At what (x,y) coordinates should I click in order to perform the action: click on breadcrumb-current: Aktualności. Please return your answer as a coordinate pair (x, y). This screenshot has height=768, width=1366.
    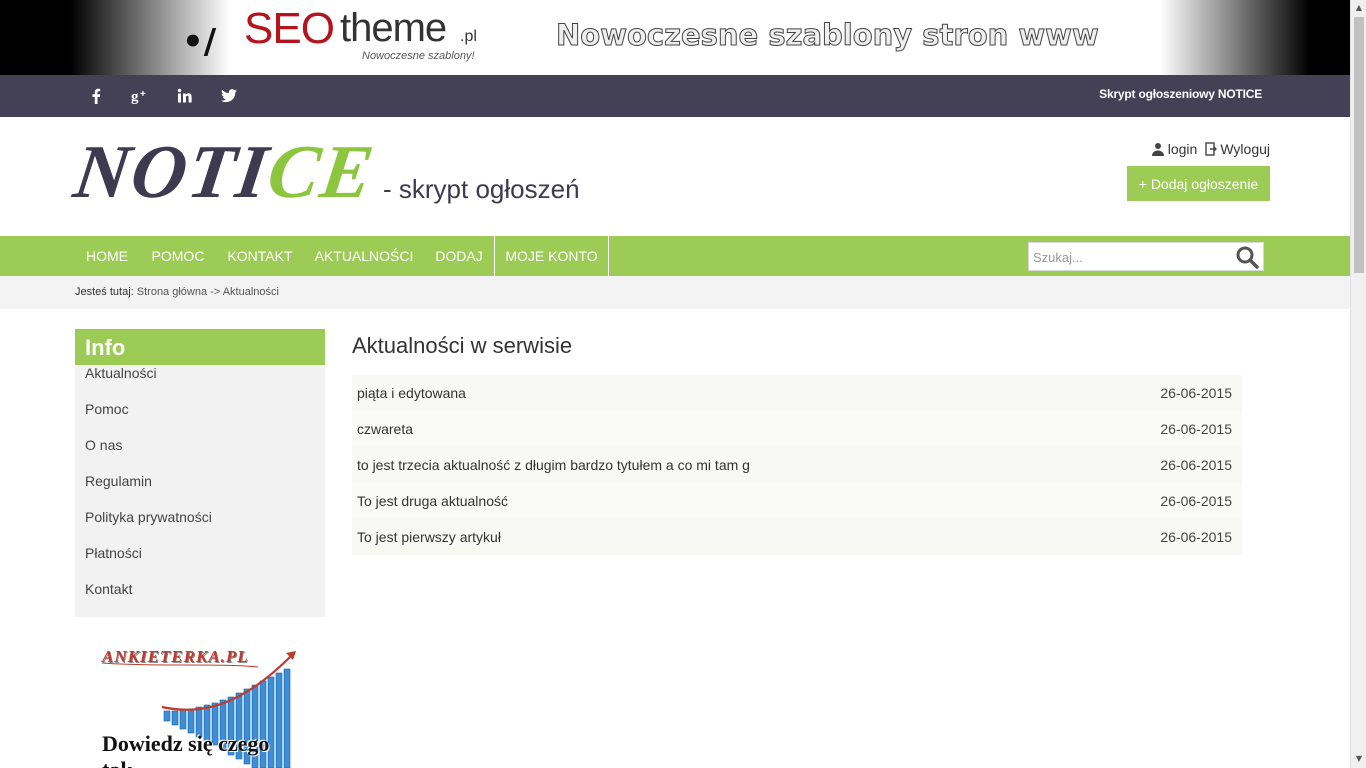
    Looking at the image, I should click on (251, 292).